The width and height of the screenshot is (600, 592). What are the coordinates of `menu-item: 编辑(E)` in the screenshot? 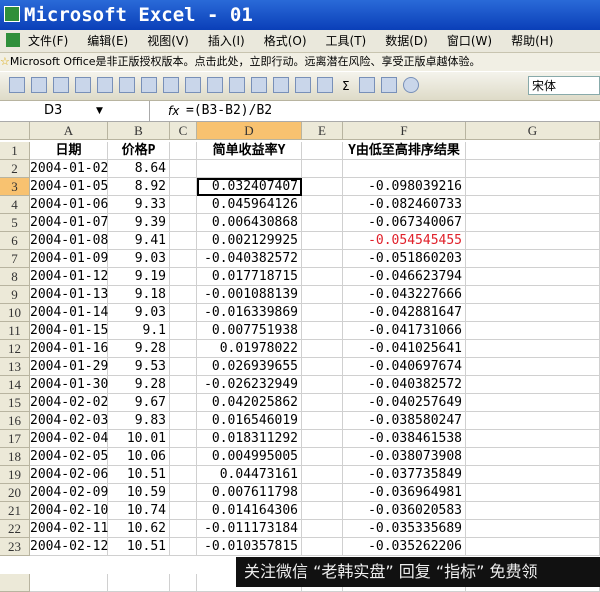 It's located at (107, 41).